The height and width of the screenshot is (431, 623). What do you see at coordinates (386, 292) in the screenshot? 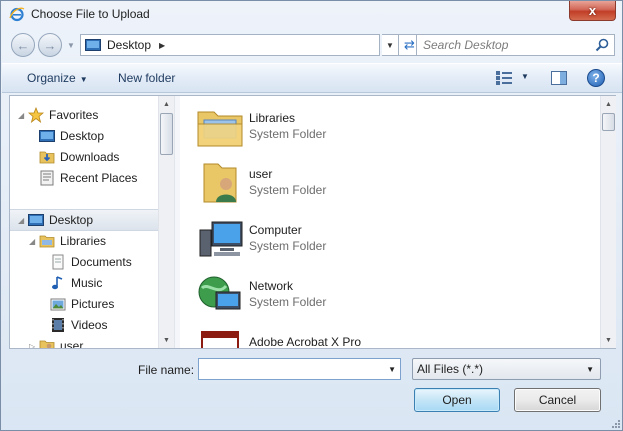
I see `file-item-network: Network System Folder` at bounding box center [386, 292].